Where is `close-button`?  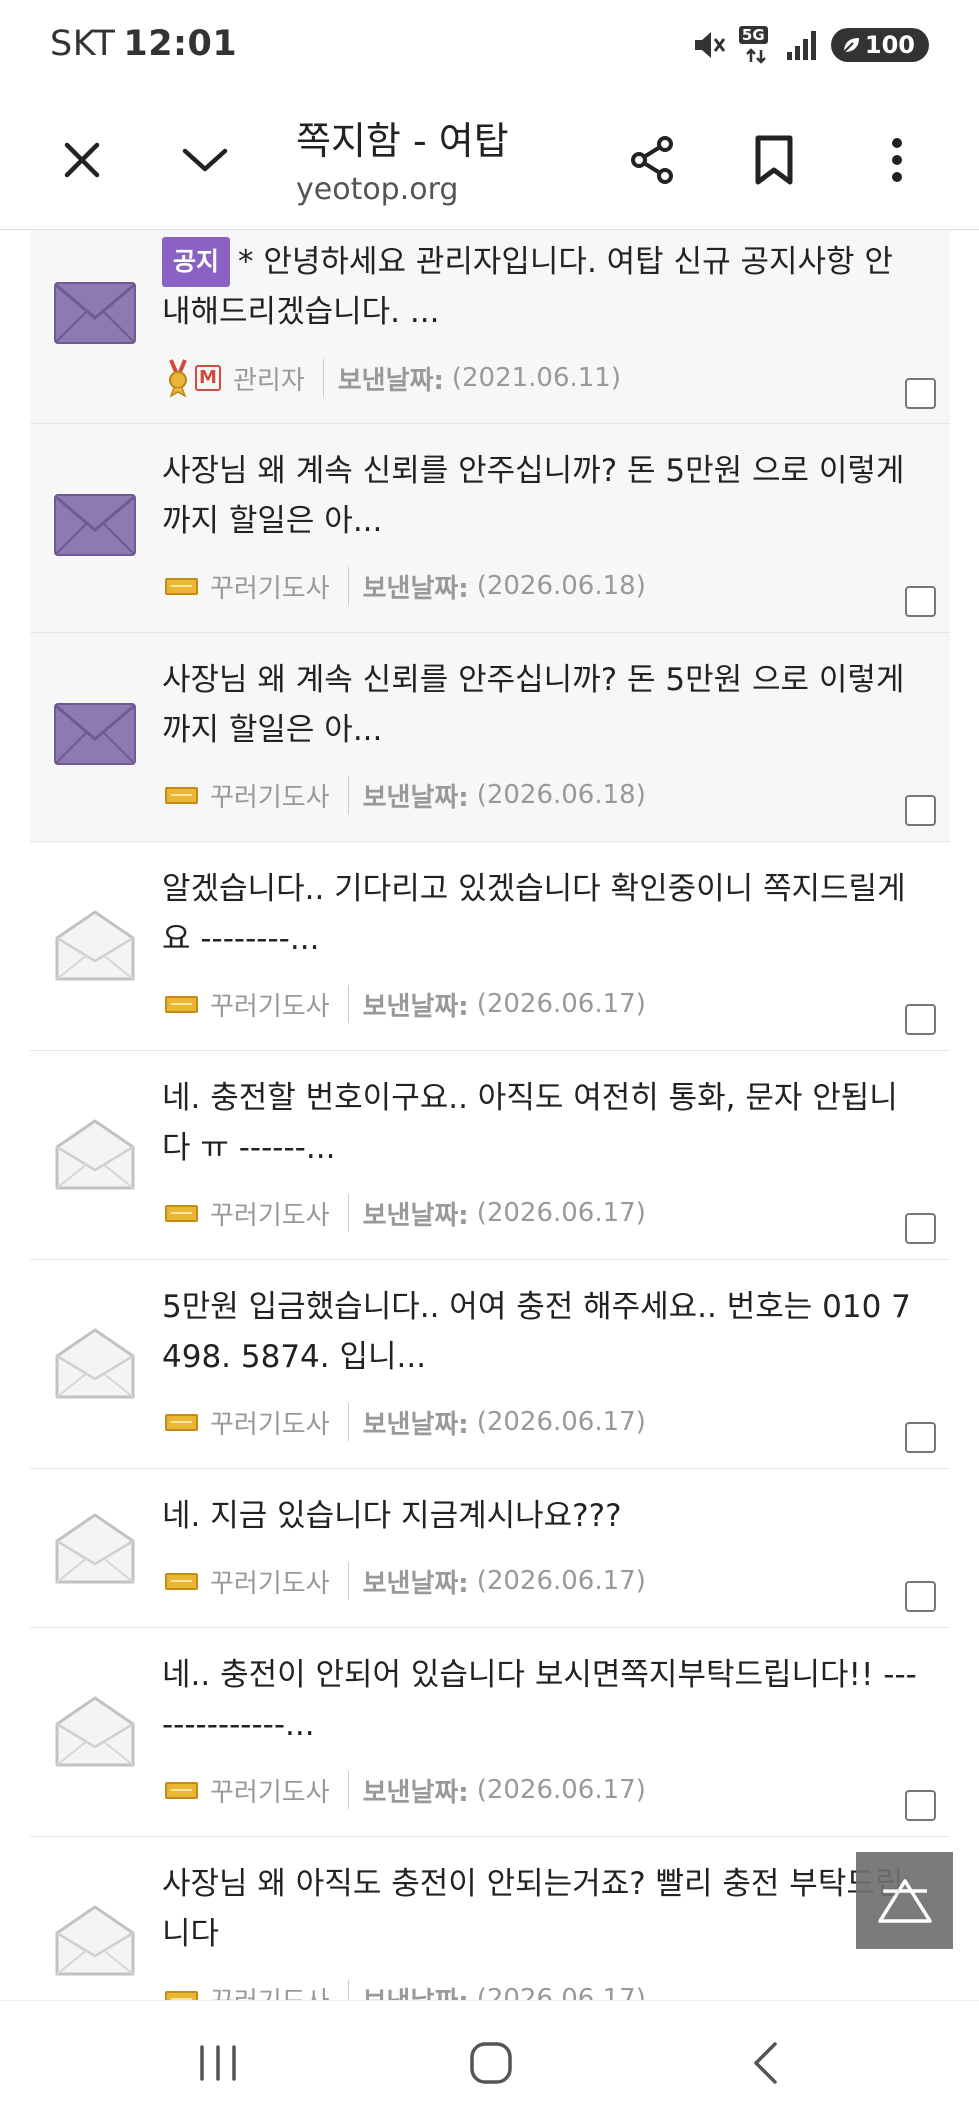 close-button is located at coordinates (82, 160).